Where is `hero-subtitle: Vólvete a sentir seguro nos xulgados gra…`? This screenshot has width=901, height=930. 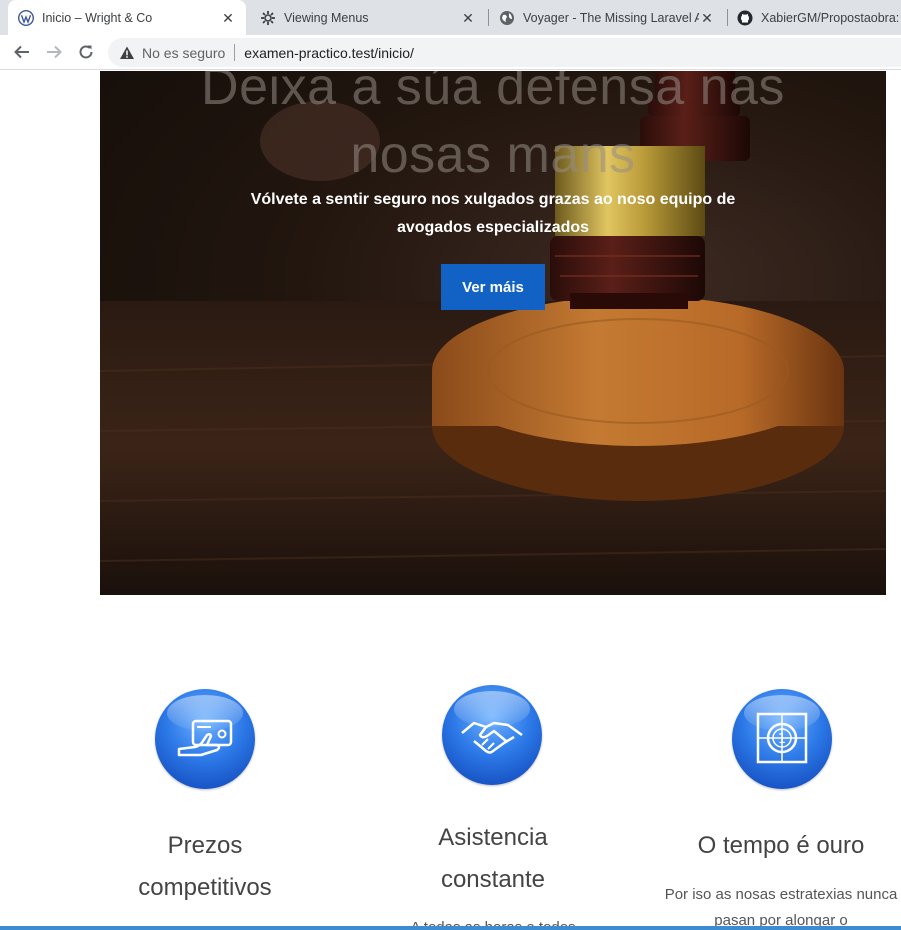 hero-subtitle: Vólvete a sentir seguro nos xulgados gra… is located at coordinates (493, 213).